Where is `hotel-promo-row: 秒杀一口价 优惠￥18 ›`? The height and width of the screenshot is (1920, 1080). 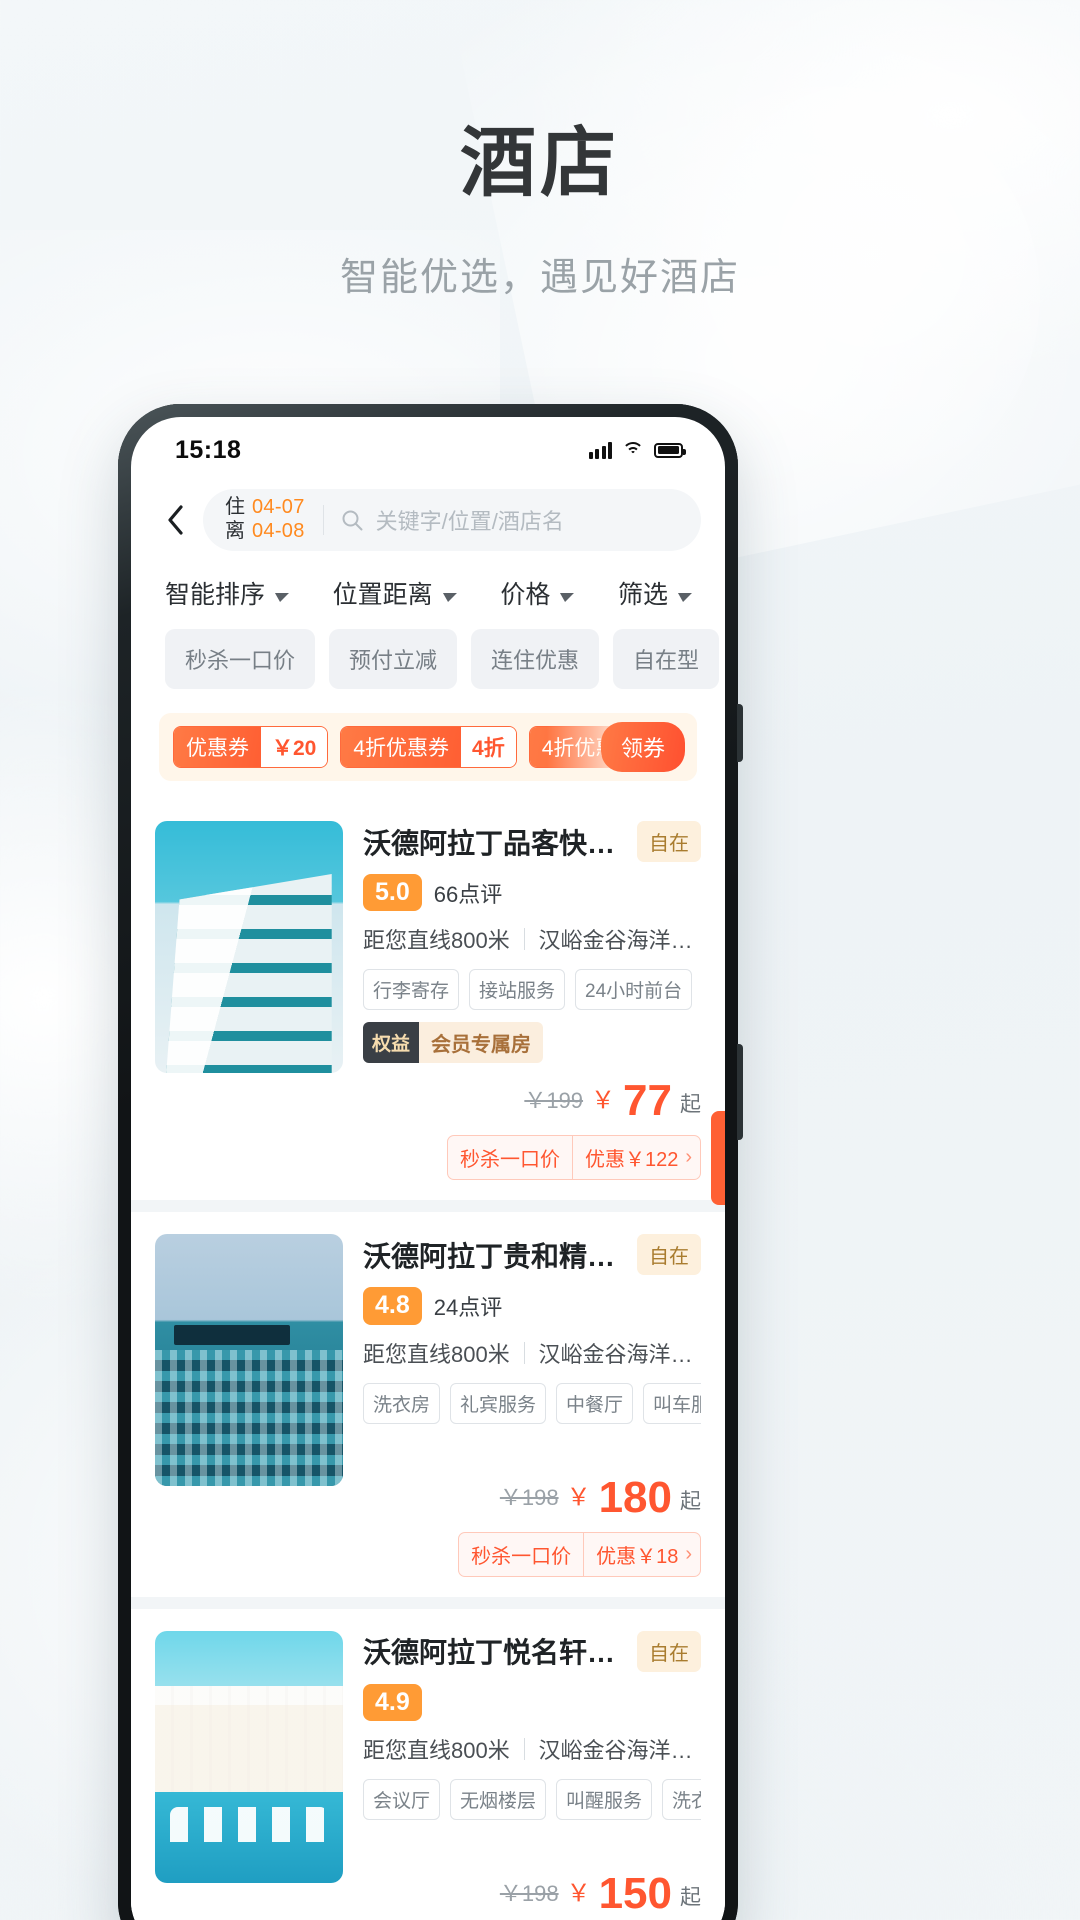 hotel-promo-row: 秒杀一口价 优惠￥18 › is located at coordinates (532, 1554).